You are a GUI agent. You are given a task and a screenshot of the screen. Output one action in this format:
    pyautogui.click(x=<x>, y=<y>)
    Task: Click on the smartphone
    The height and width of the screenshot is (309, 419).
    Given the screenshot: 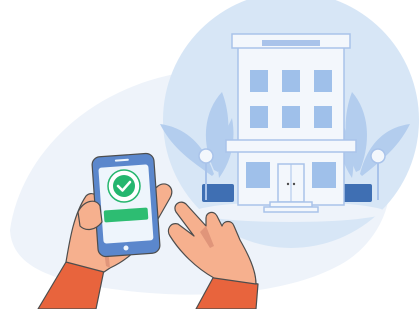 What is the action you would take?
    pyautogui.click(x=126, y=205)
    